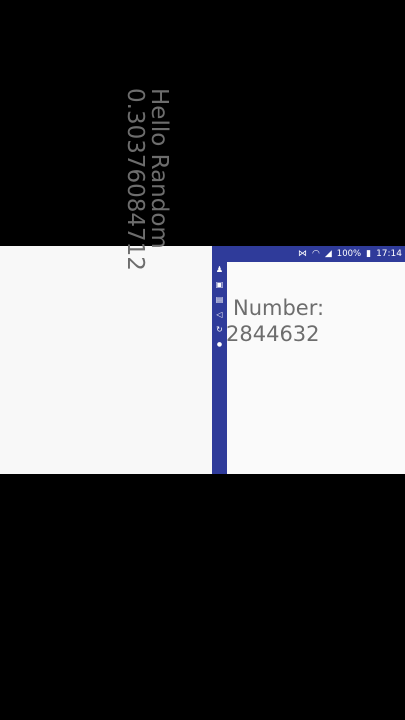 Image resolution: width=405 pixels, height=720 pixels. What do you see at coordinates (219, 269) in the screenshot?
I see `user-icon: ♟` at bounding box center [219, 269].